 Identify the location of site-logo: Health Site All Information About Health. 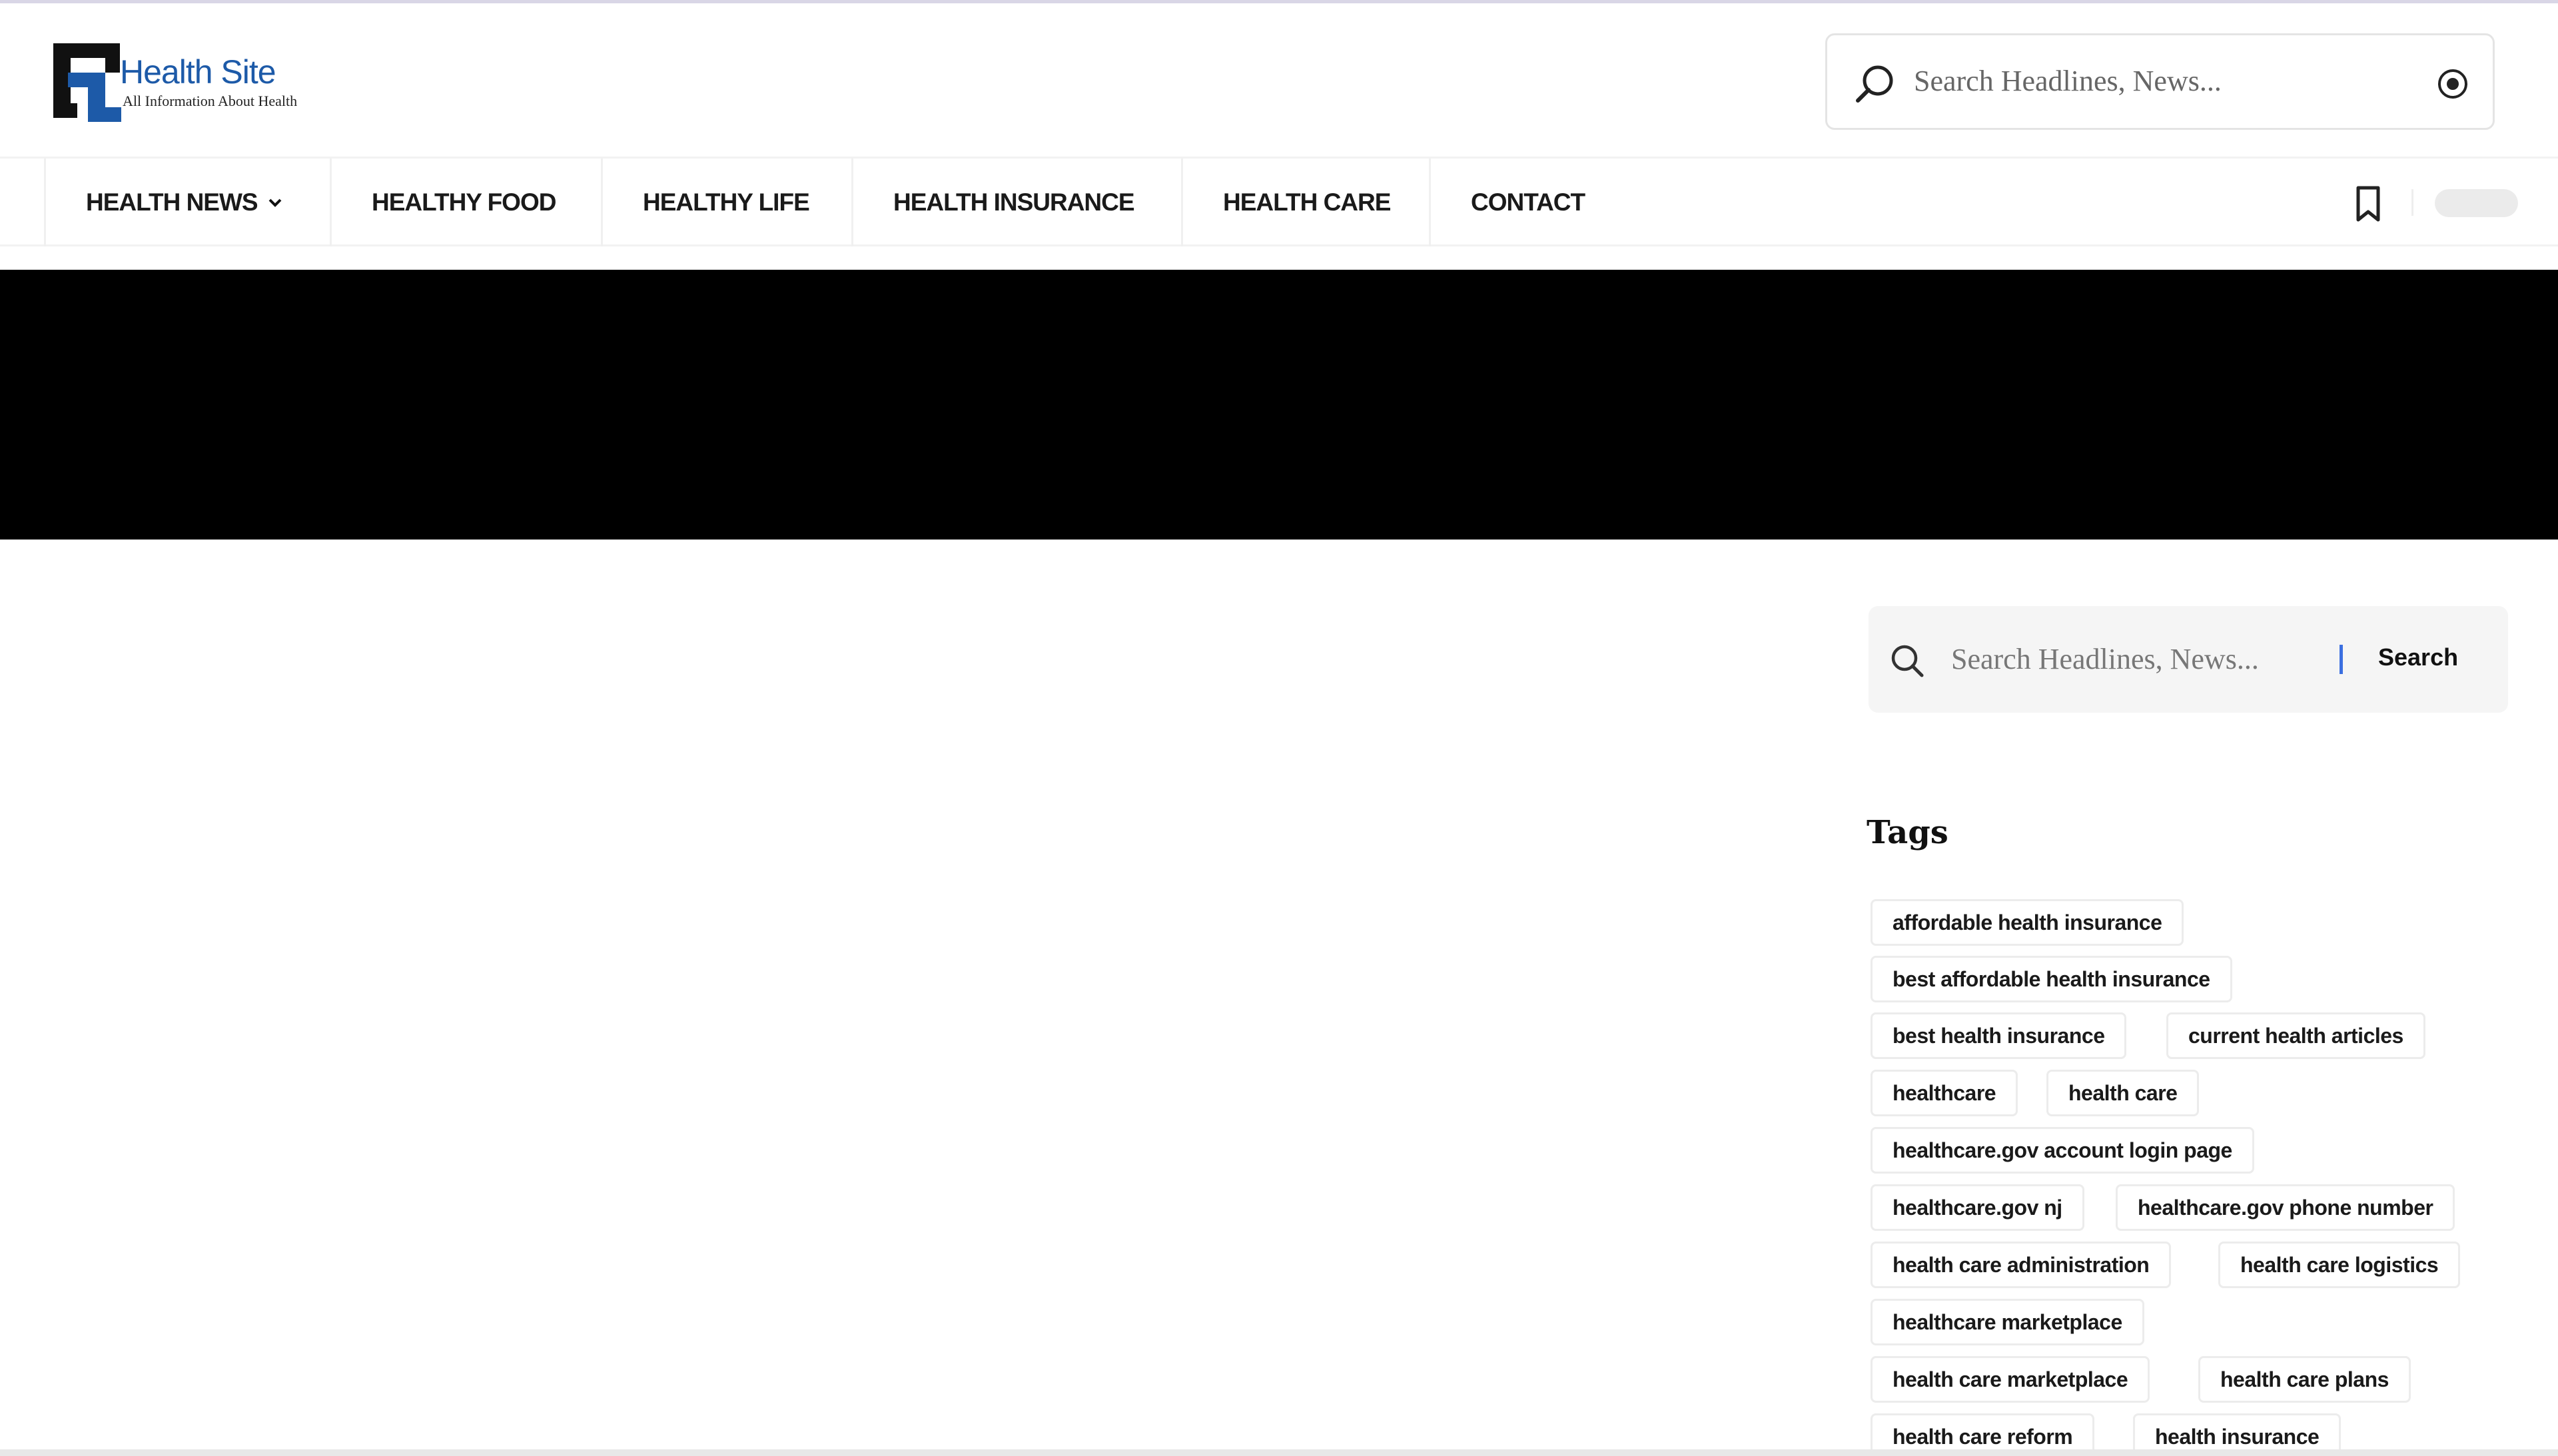
(188, 84).